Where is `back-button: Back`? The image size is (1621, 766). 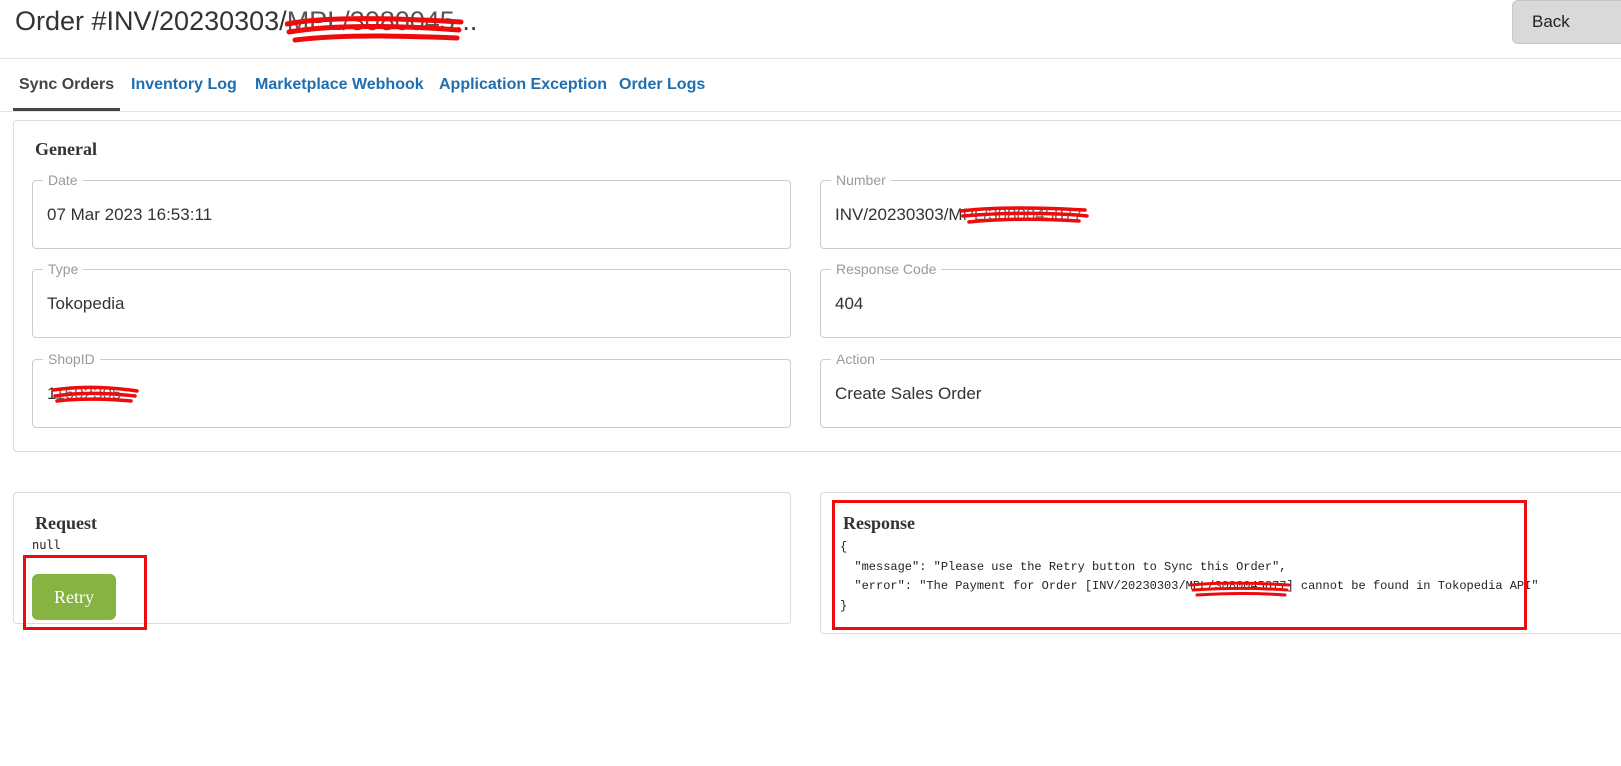 back-button: Back is located at coordinates (1566, 22).